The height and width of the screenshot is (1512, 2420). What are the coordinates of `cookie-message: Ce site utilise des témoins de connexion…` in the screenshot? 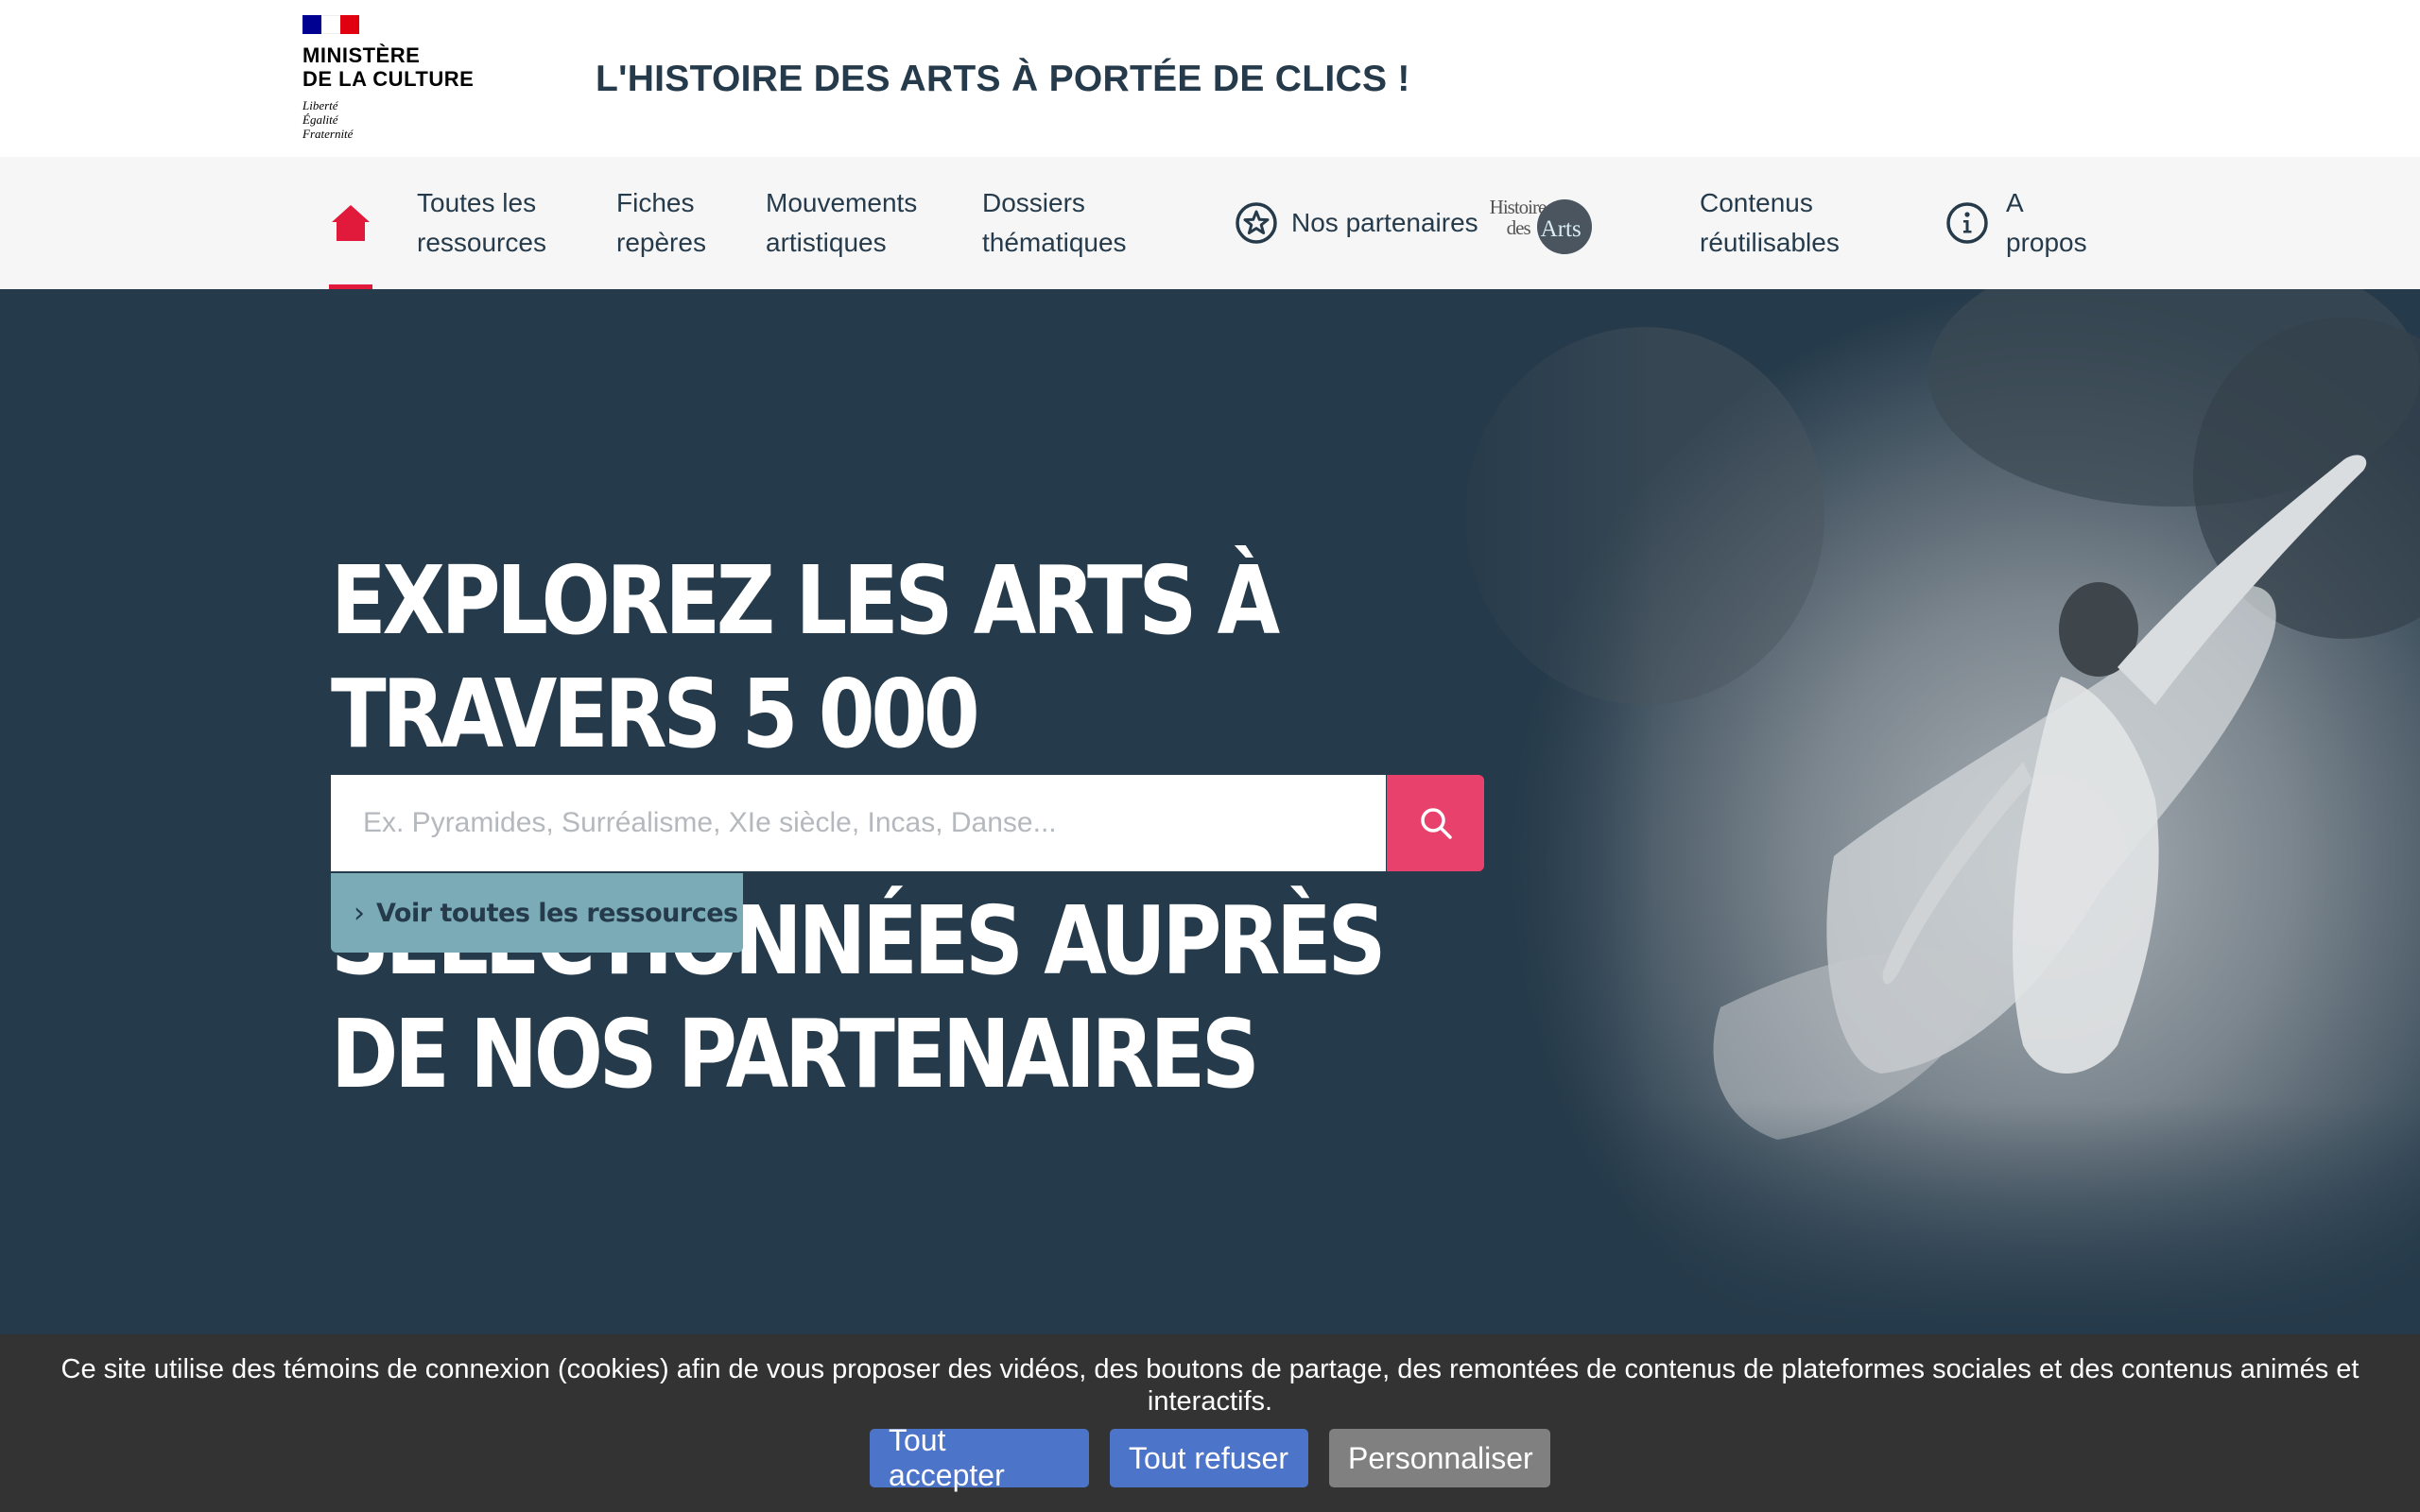 It's located at (1210, 1385).